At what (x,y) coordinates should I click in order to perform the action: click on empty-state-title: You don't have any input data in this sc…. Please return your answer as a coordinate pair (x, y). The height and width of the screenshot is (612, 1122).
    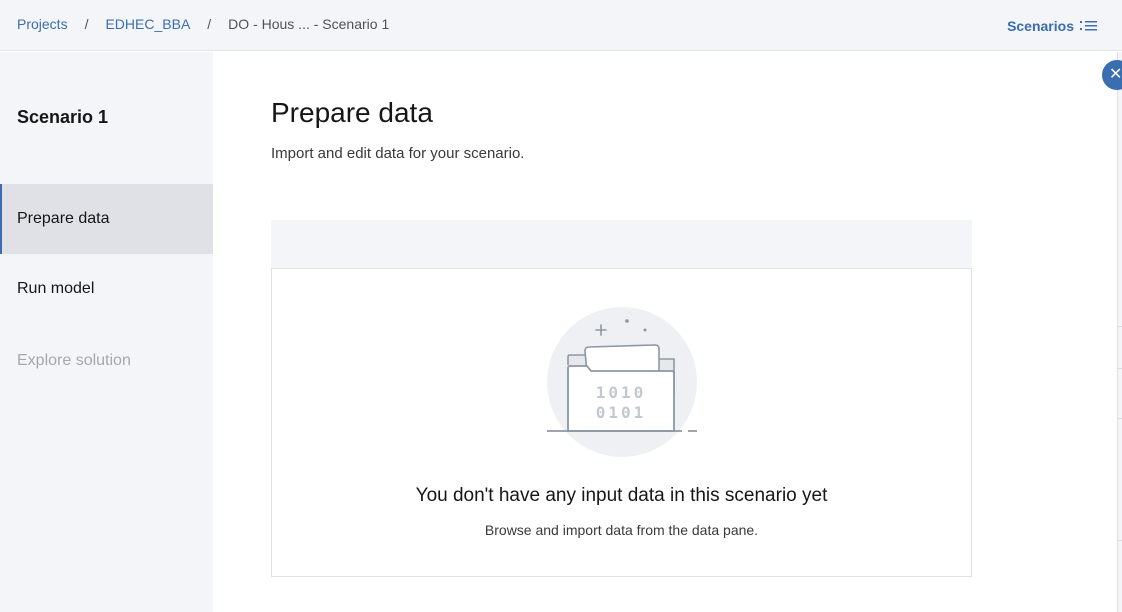
    Looking at the image, I should click on (621, 495).